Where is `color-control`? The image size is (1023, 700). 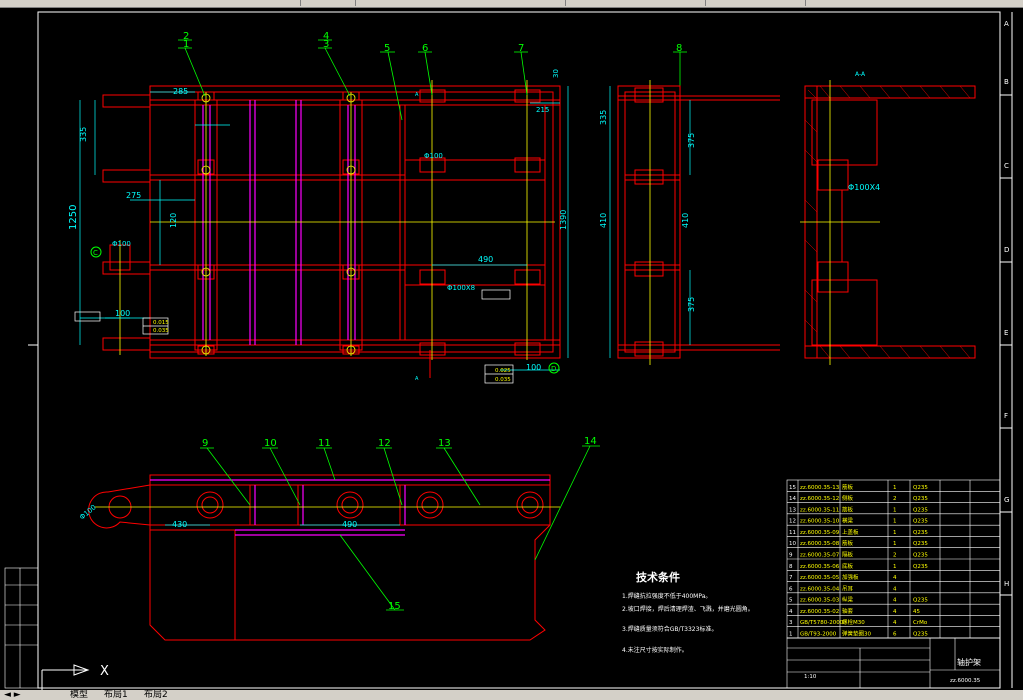
color-control is located at coordinates (328, 3).